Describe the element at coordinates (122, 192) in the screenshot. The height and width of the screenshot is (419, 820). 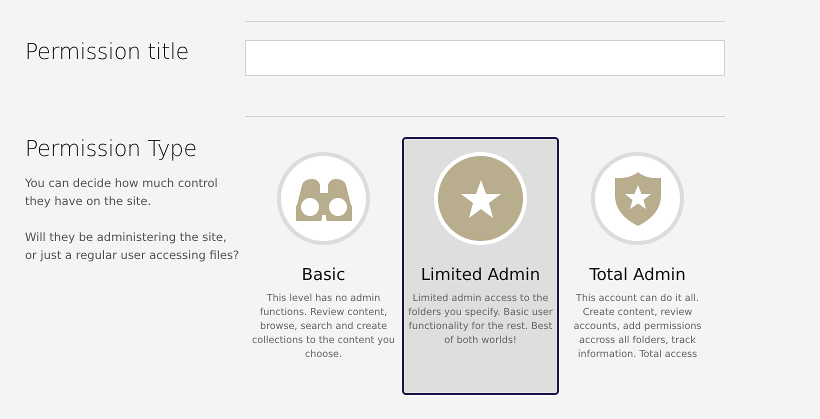
I see `description-text: You can decide how much control they have on the site.` at that location.